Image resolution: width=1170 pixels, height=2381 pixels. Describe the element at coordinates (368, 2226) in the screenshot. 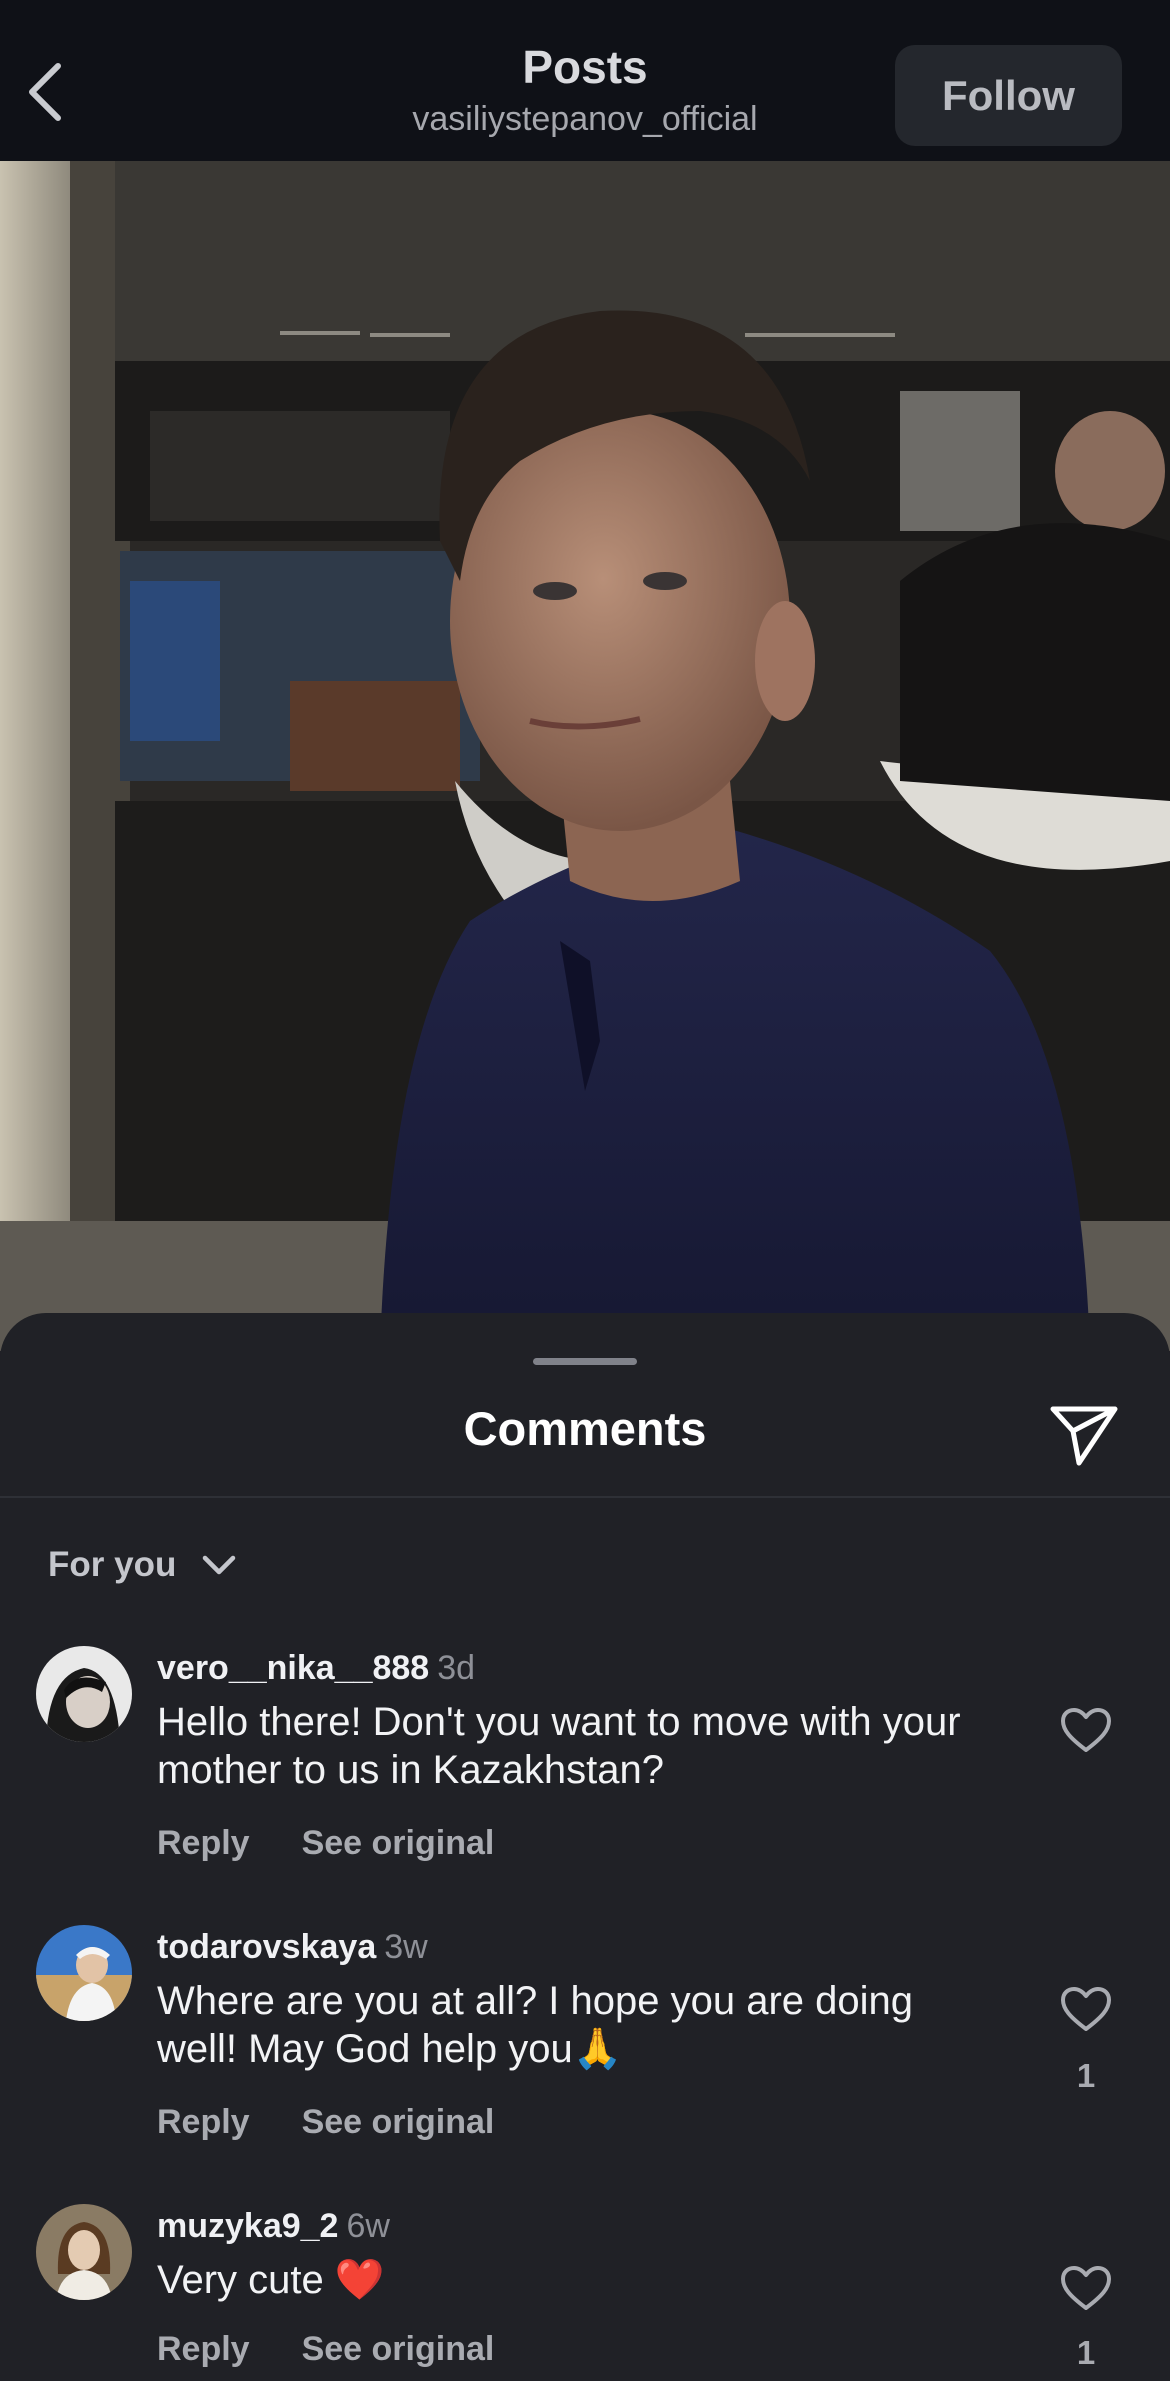

I see `comment-time: 6w` at that location.